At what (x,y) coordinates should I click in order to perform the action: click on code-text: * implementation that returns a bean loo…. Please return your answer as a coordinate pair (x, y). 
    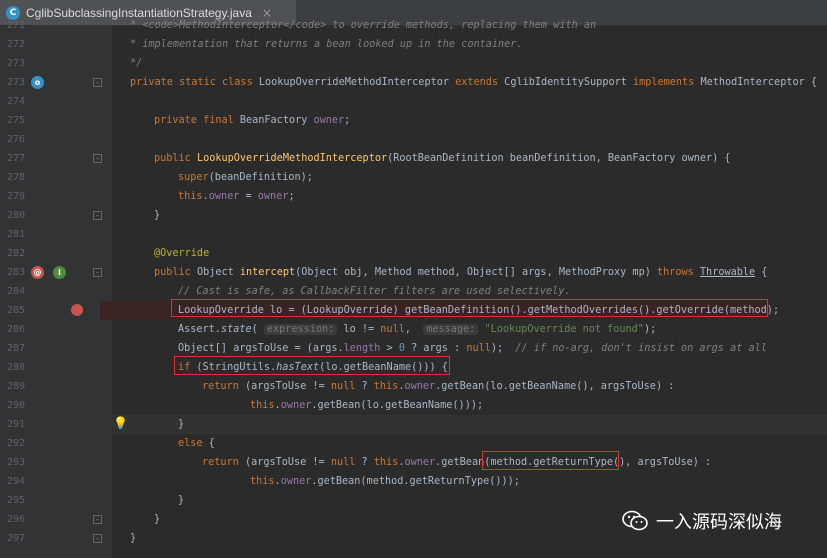
    Looking at the image, I should click on (326, 44).